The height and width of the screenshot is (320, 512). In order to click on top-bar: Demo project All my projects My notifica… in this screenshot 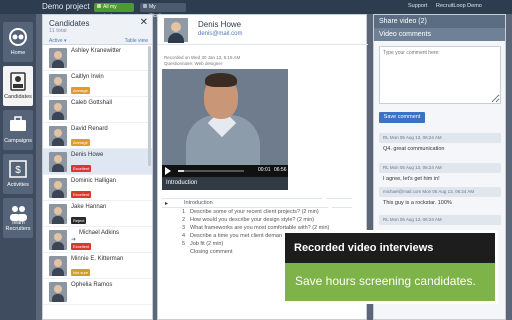, I will do `click(256, 9)`.